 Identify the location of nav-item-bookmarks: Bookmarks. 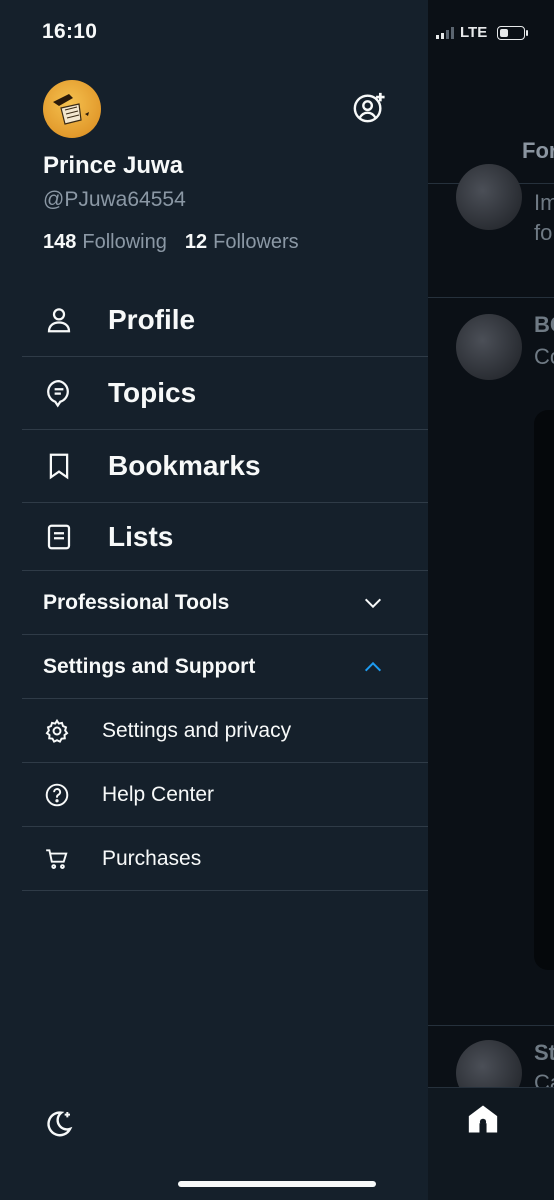
(225, 466).